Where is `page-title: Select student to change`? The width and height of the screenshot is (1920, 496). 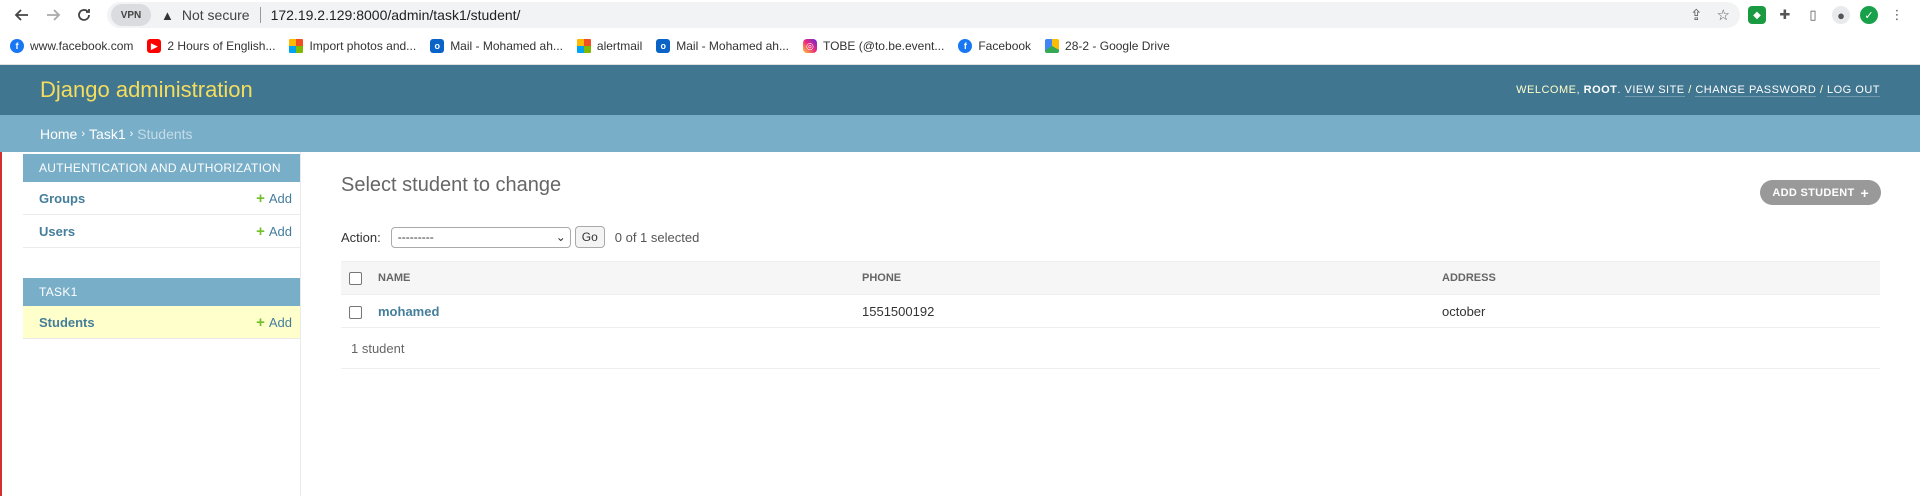 page-title: Select student to change is located at coordinates (451, 185).